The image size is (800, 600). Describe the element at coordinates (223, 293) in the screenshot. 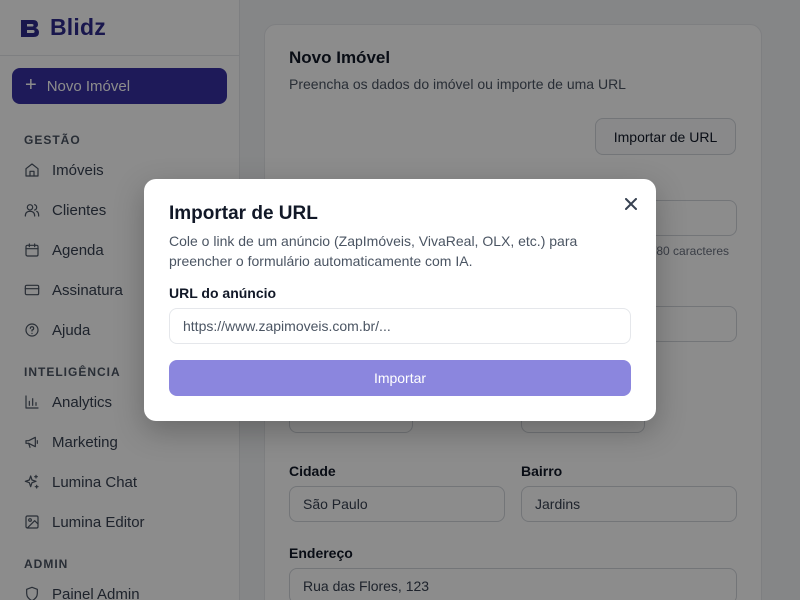

I see `url-label: URL do anúncio` at that location.